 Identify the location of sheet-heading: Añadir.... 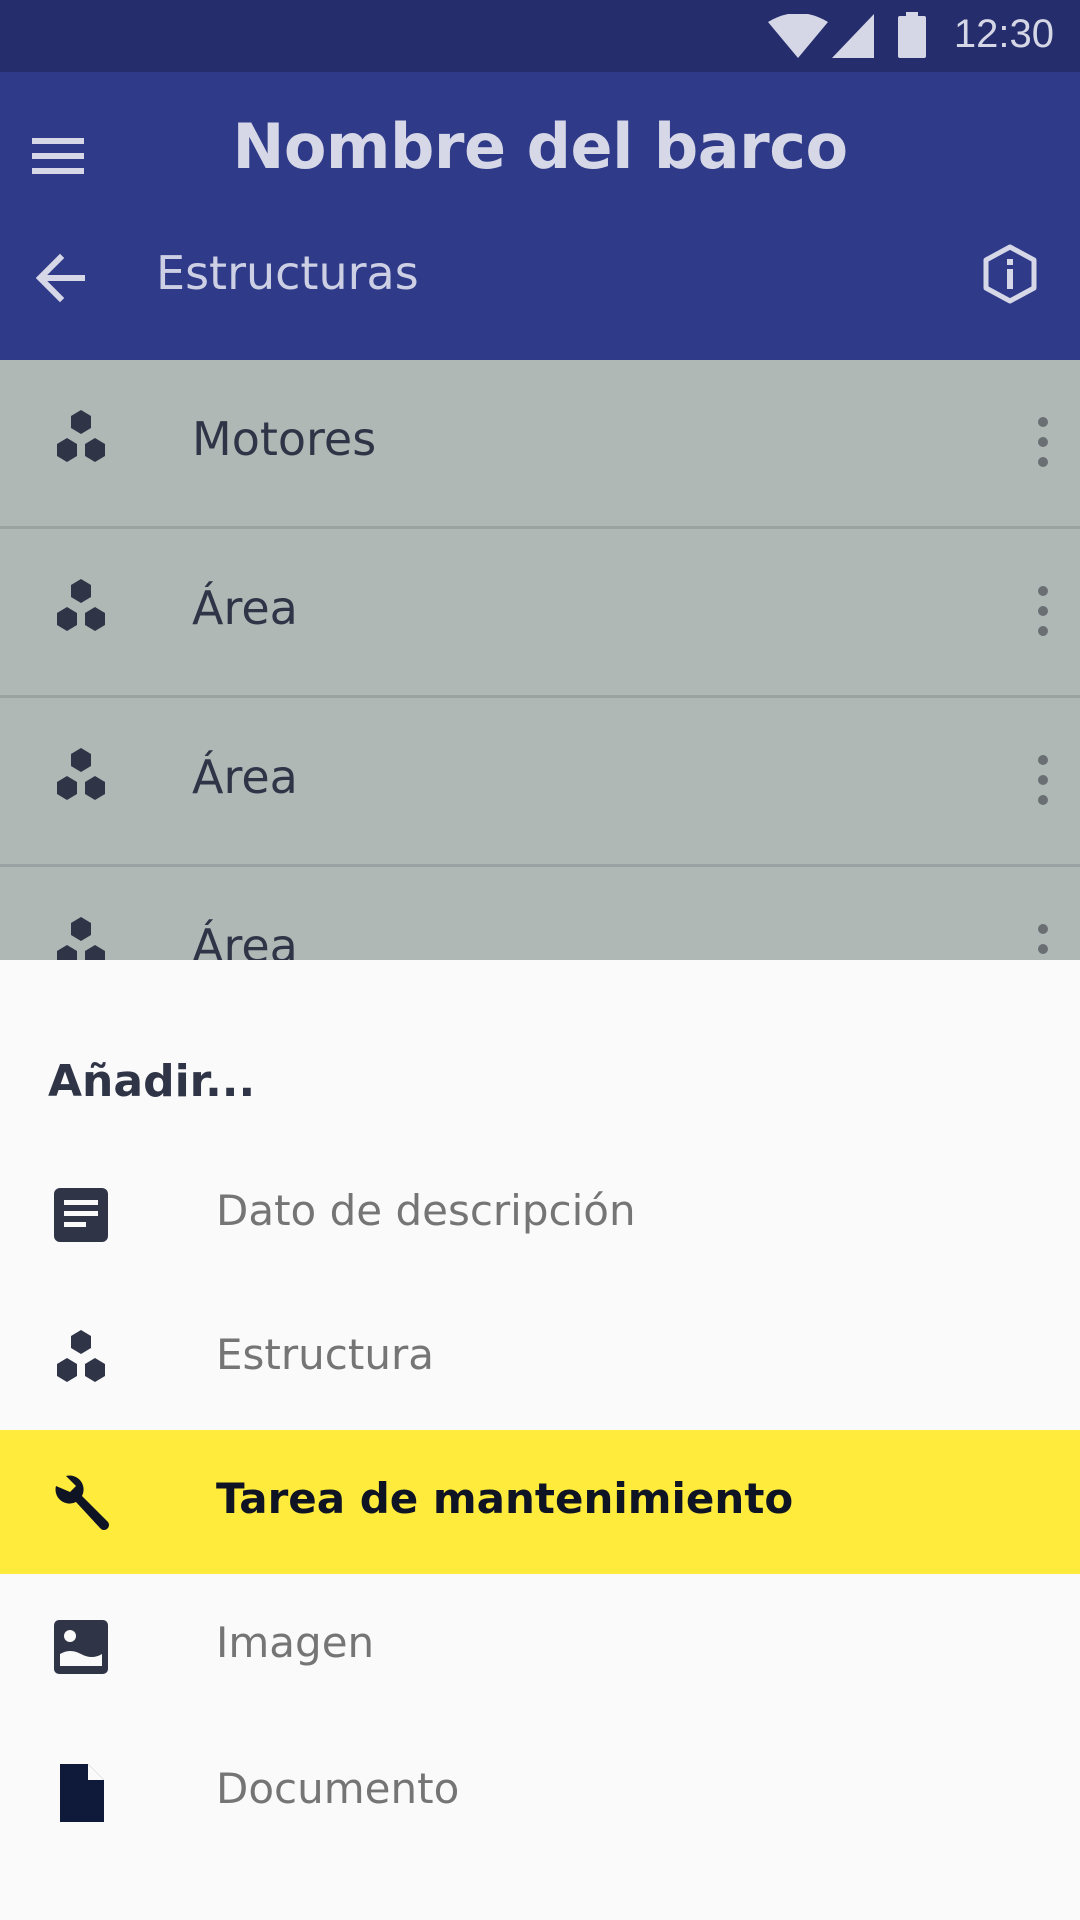
(152, 1081).